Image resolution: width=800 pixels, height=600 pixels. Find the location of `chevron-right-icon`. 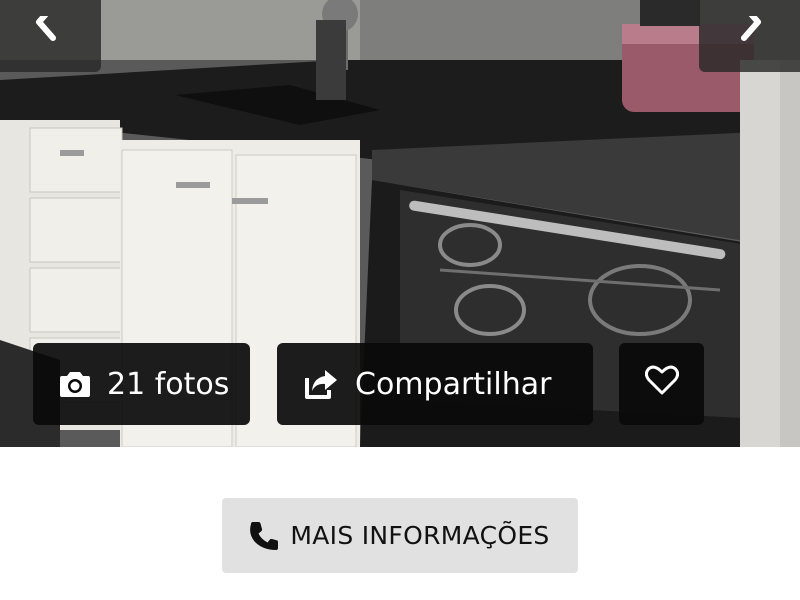

chevron-right-icon is located at coordinates (750, 28).